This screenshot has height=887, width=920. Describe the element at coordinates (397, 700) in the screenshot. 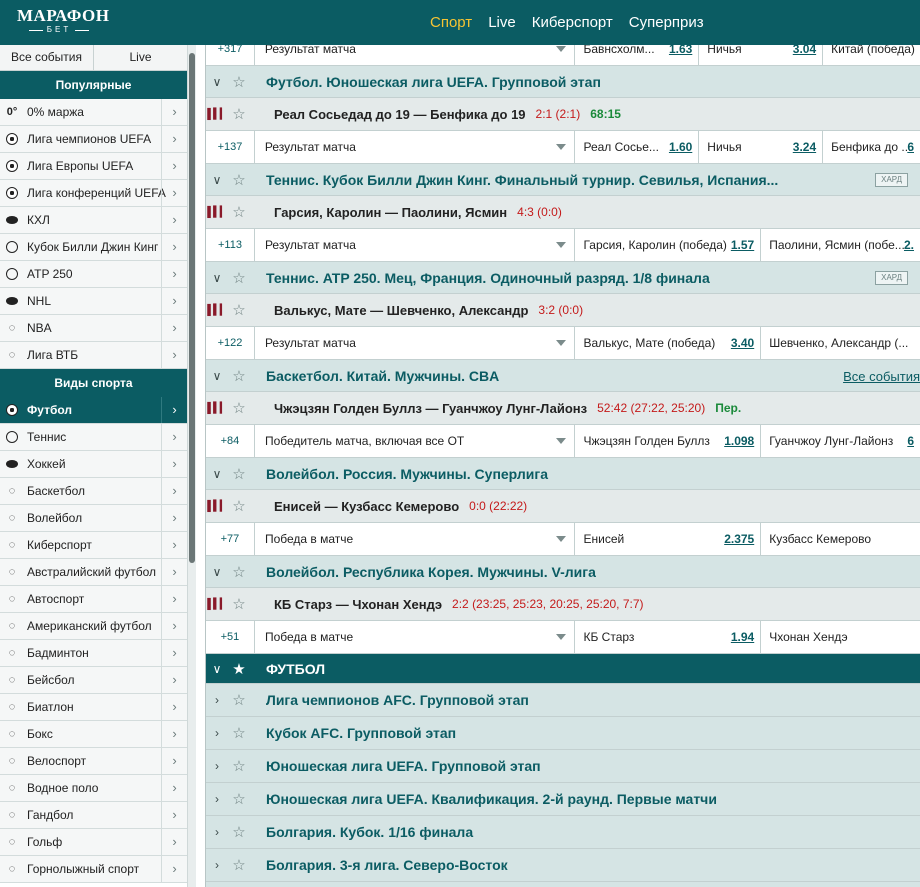

I see `league-title: Лига чемпионов AFC. Групповой этап` at that location.